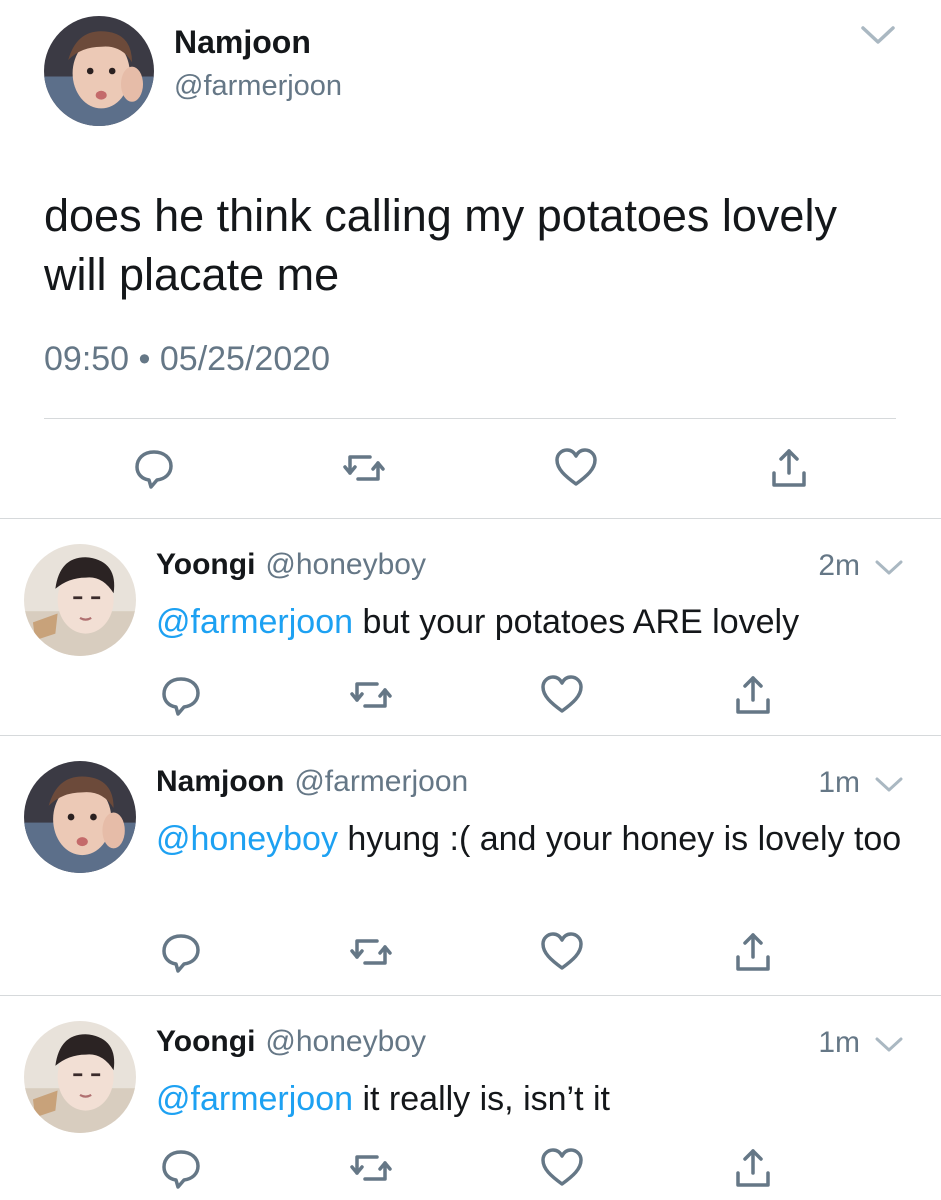 The image size is (941, 1200). I want to click on tweet-time: 2m, so click(839, 565).